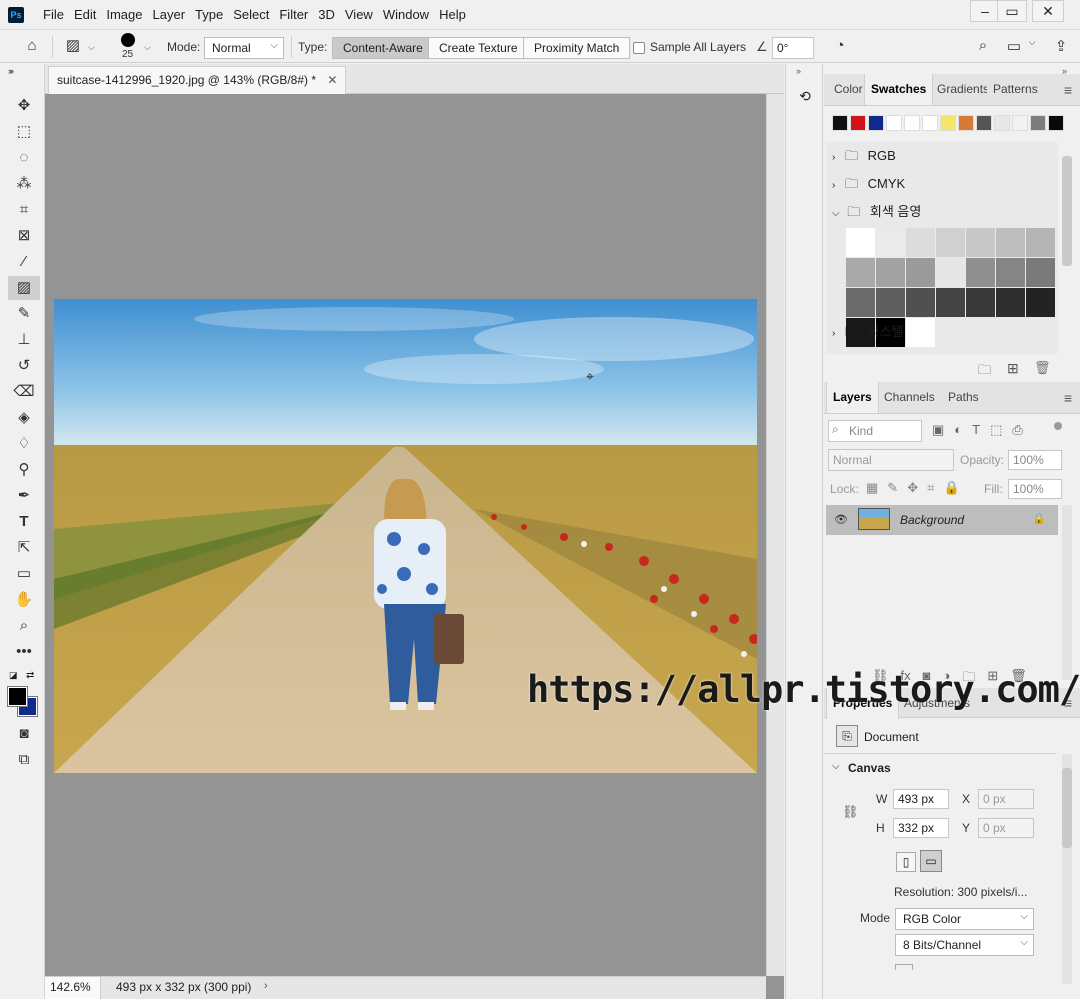 This screenshot has height=999, width=1080. Describe the element at coordinates (963, 397) in the screenshot. I see `tab-paths: Paths` at that location.